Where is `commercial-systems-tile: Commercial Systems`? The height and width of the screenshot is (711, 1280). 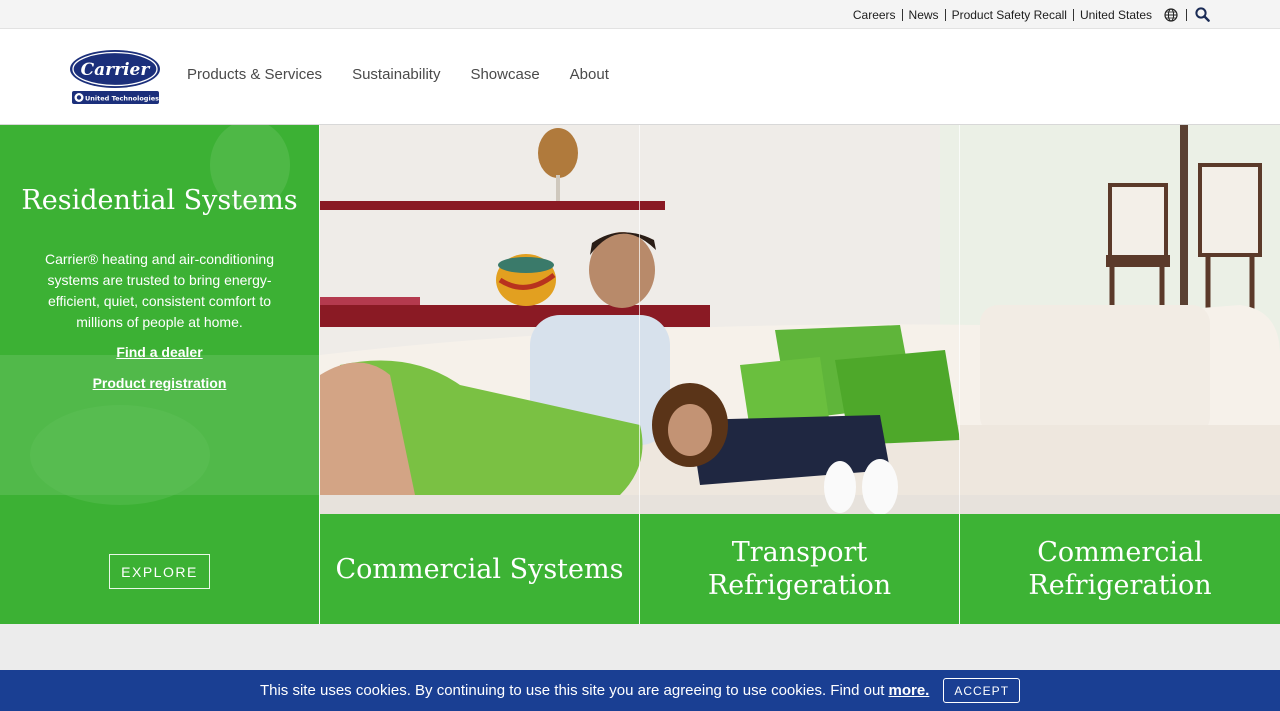
commercial-systems-tile: Commercial Systems is located at coordinates (479, 569).